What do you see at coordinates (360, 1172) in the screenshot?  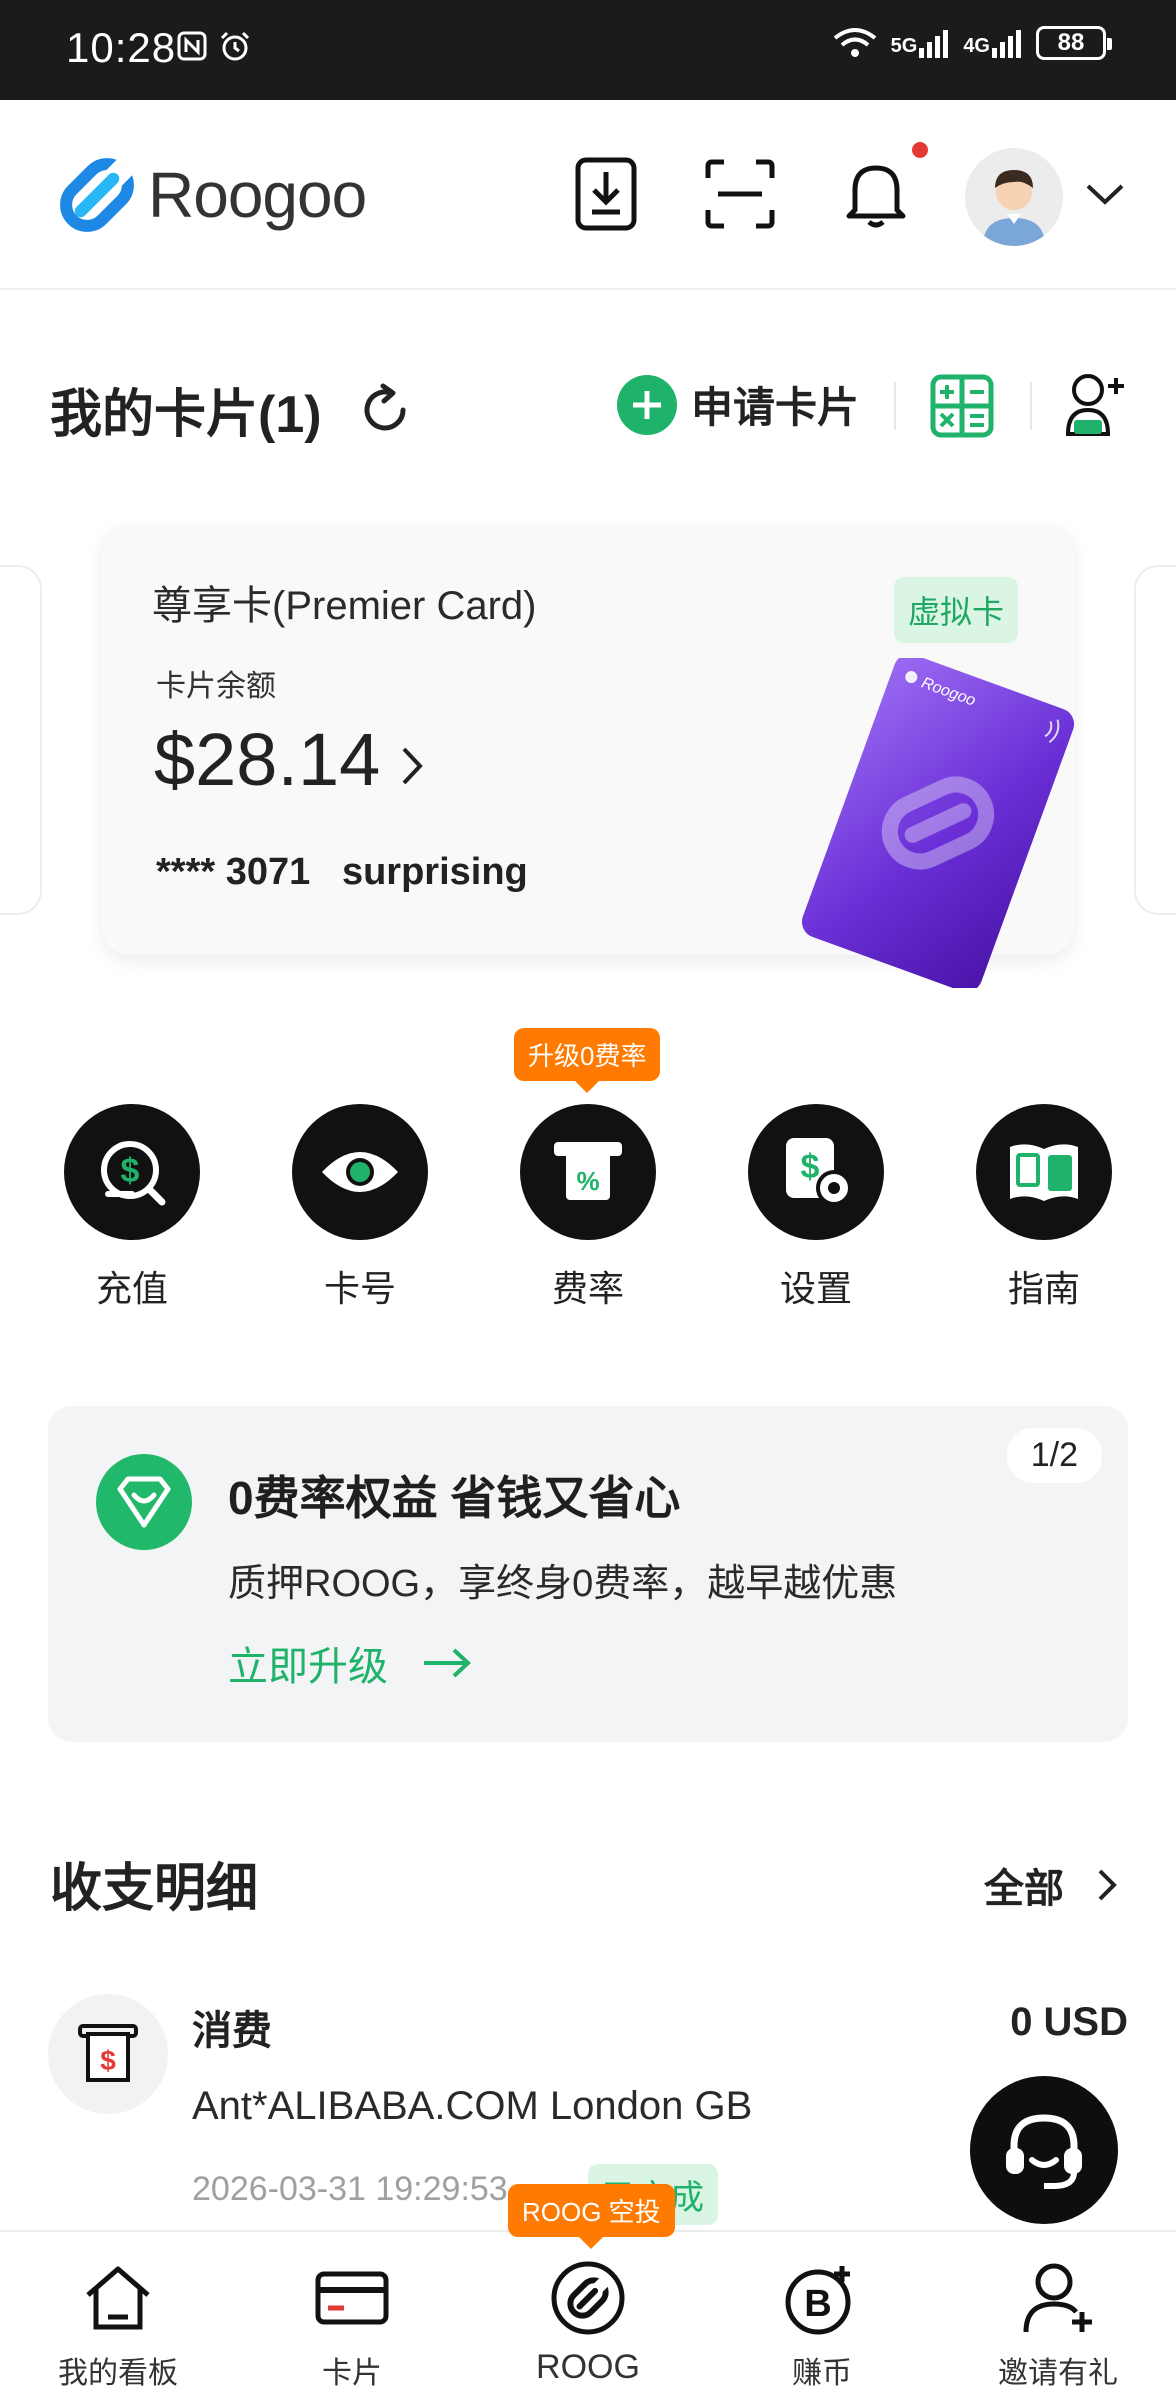 I see `eye-icon` at bounding box center [360, 1172].